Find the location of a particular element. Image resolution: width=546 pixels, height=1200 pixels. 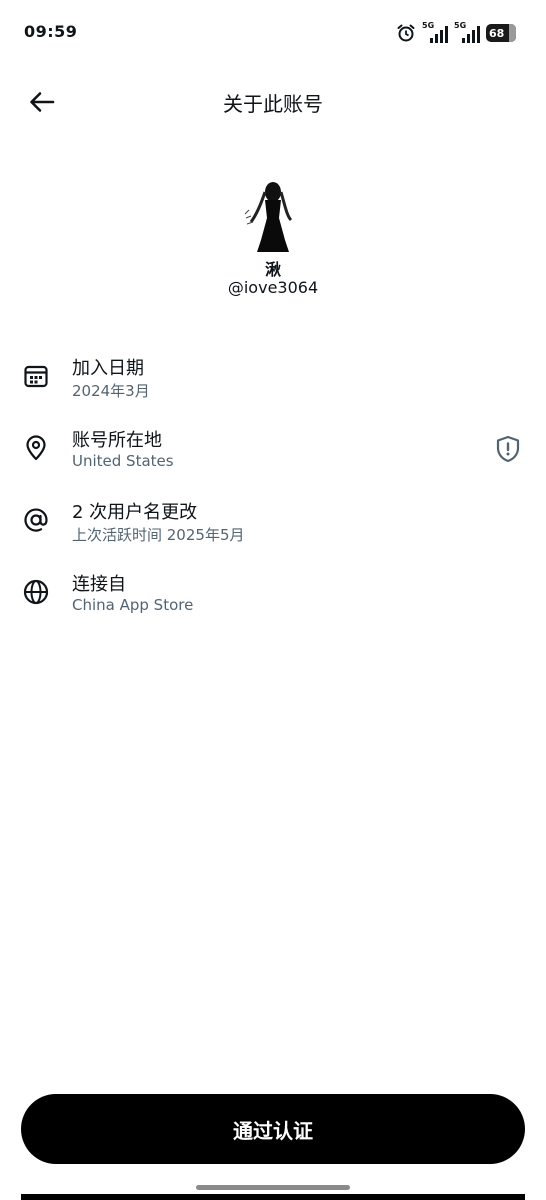

username-handle: @iove3064 is located at coordinates (273, 287).